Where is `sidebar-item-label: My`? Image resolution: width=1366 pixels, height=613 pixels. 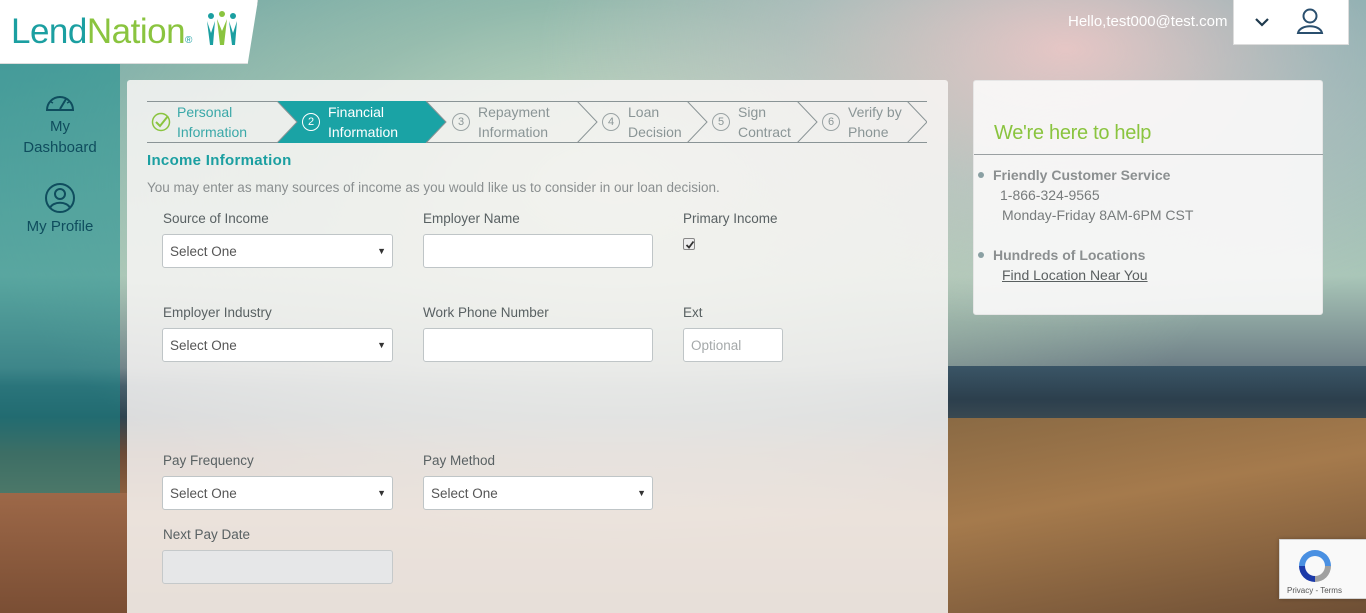 sidebar-item-label: My is located at coordinates (60, 126).